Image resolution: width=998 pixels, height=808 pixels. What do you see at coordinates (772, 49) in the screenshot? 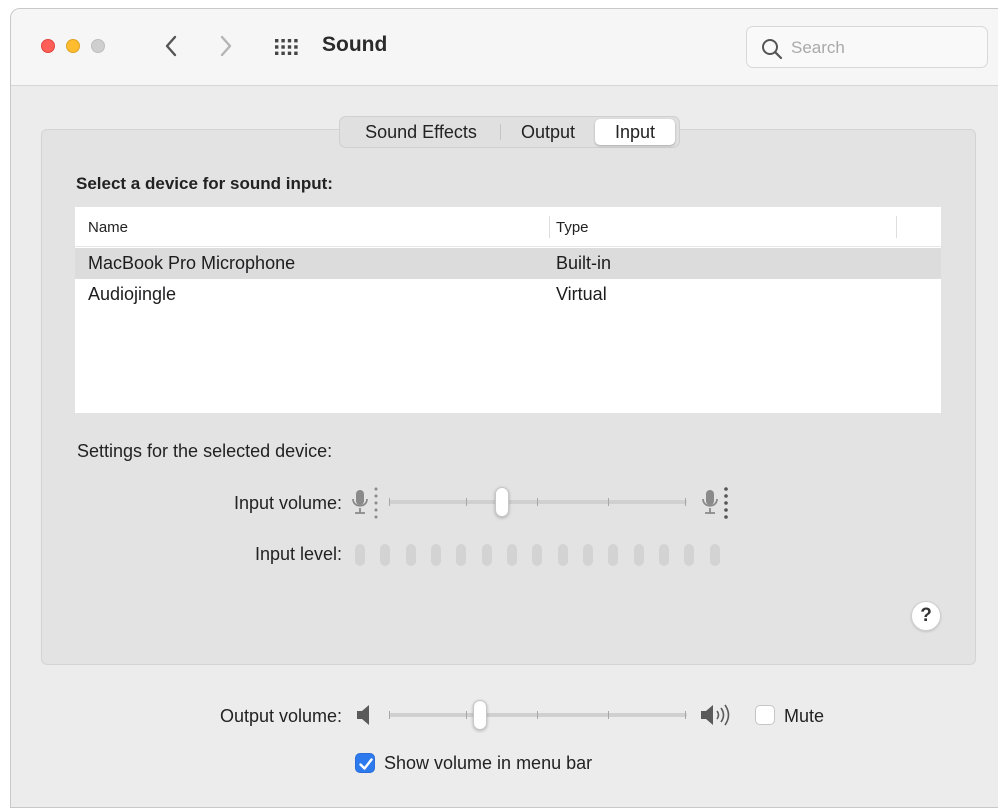
I see `search-icon` at bounding box center [772, 49].